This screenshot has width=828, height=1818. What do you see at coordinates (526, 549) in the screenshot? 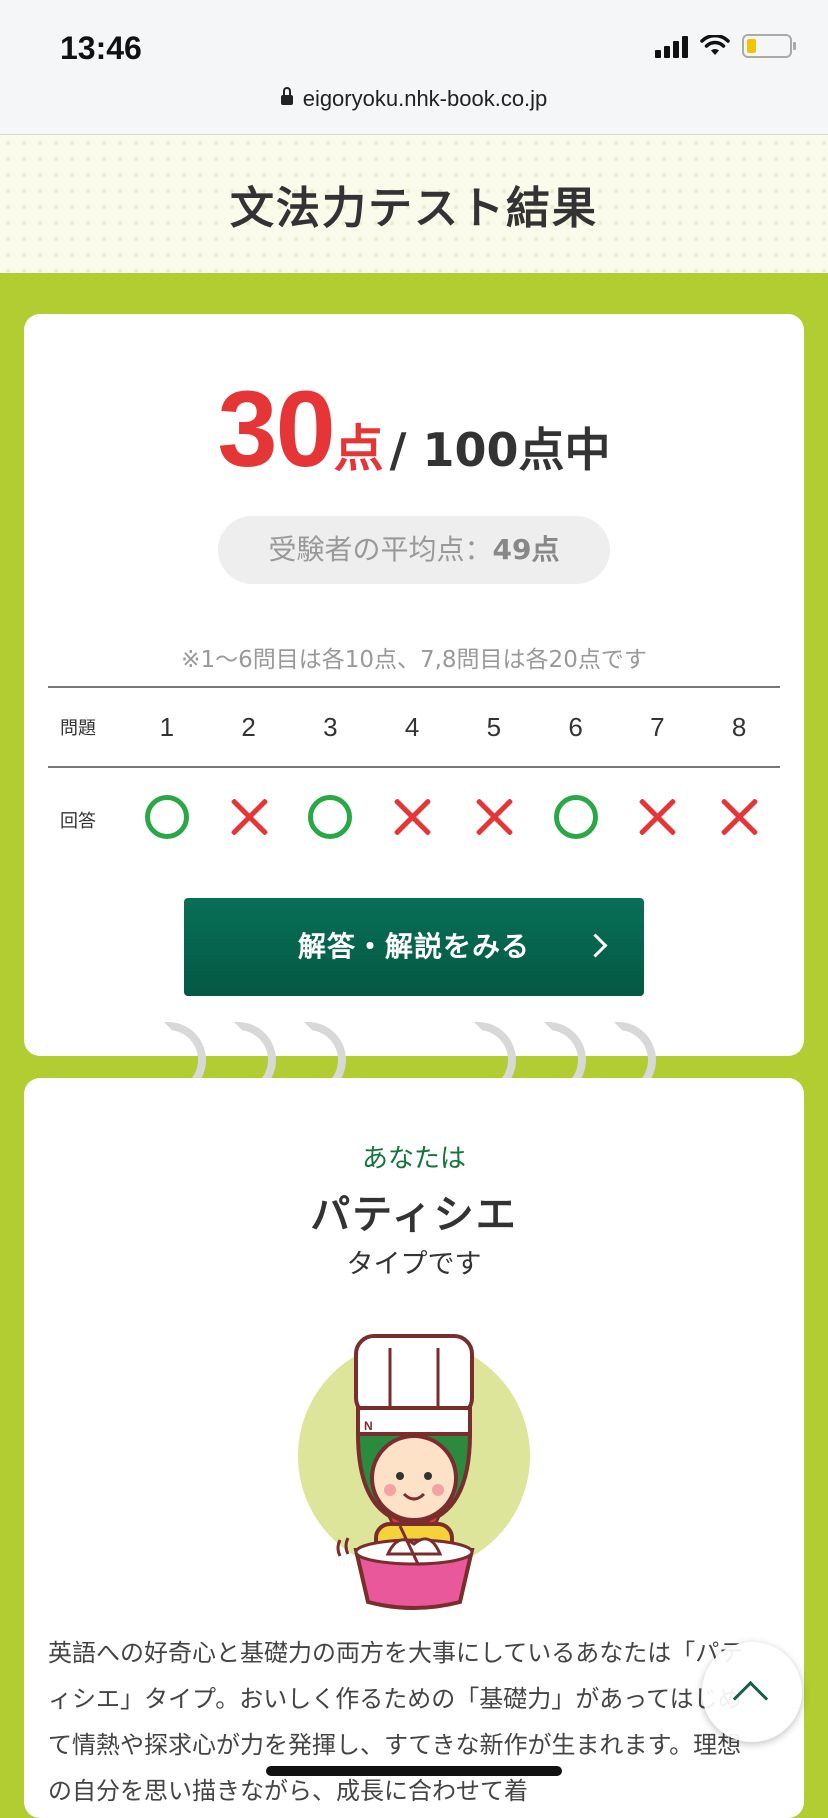
I see `average-value: 49点` at bounding box center [526, 549].